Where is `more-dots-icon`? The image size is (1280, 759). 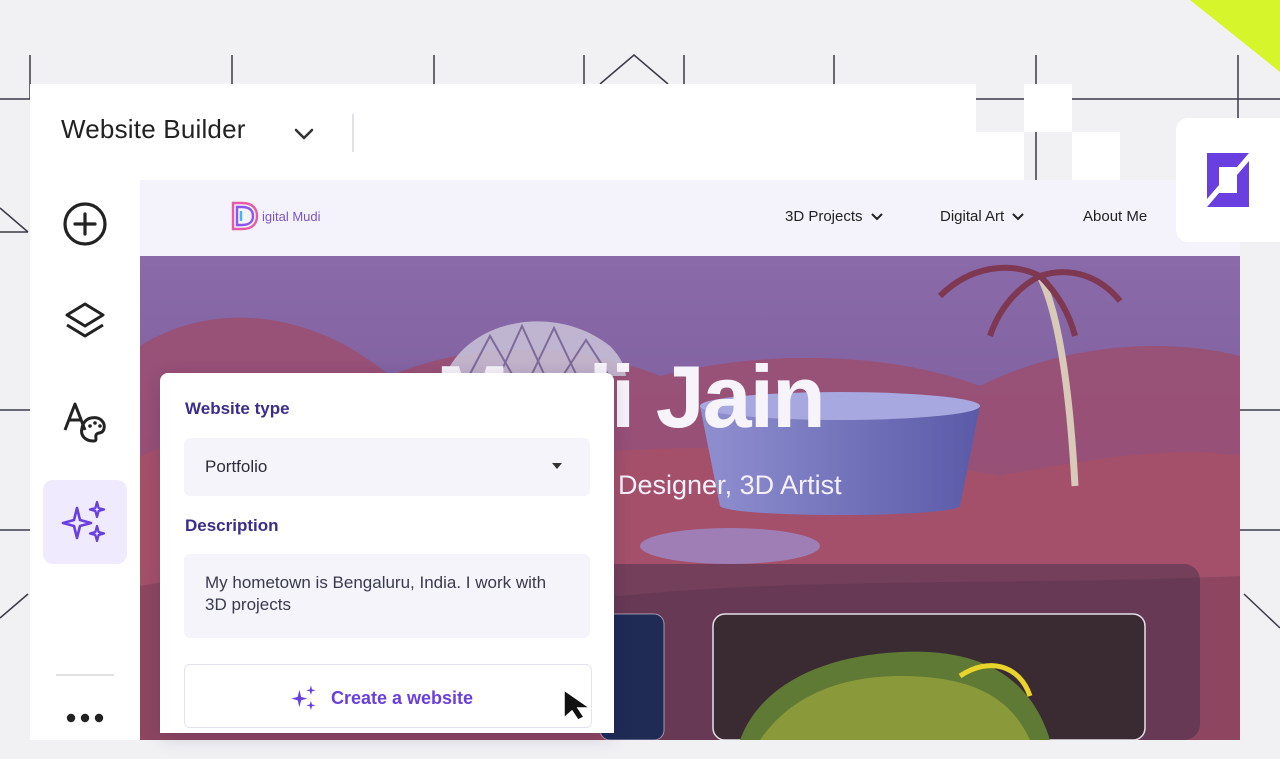 more-dots-icon is located at coordinates (85, 718).